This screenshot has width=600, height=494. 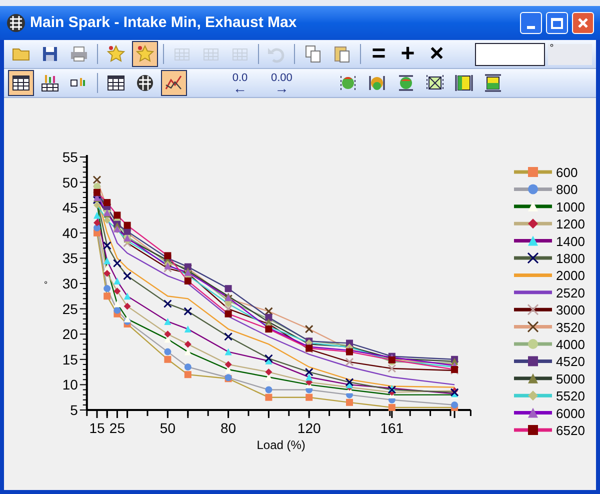 What do you see at coordinates (70, 308) in the screenshot?
I see `y-tick-label: 25` at bounding box center [70, 308].